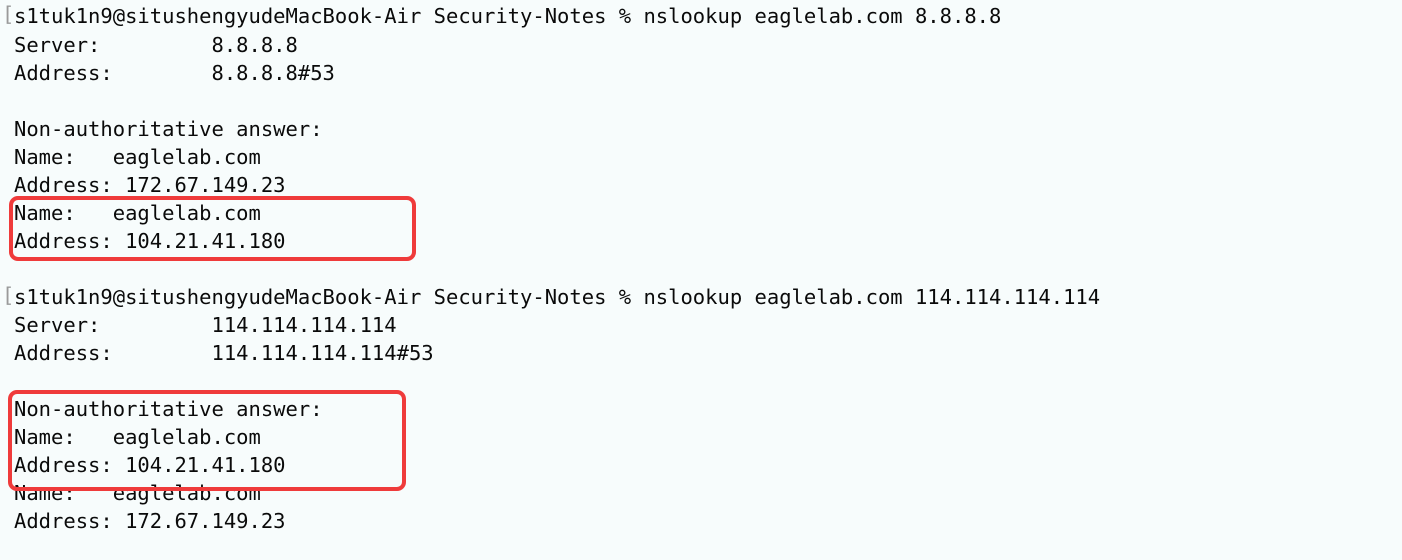 This screenshot has height=560, width=1402. What do you see at coordinates (224, 353) in the screenshot?
I see `output-line: Address: 114.114.114.114#53` at bounding box center [224, 353].